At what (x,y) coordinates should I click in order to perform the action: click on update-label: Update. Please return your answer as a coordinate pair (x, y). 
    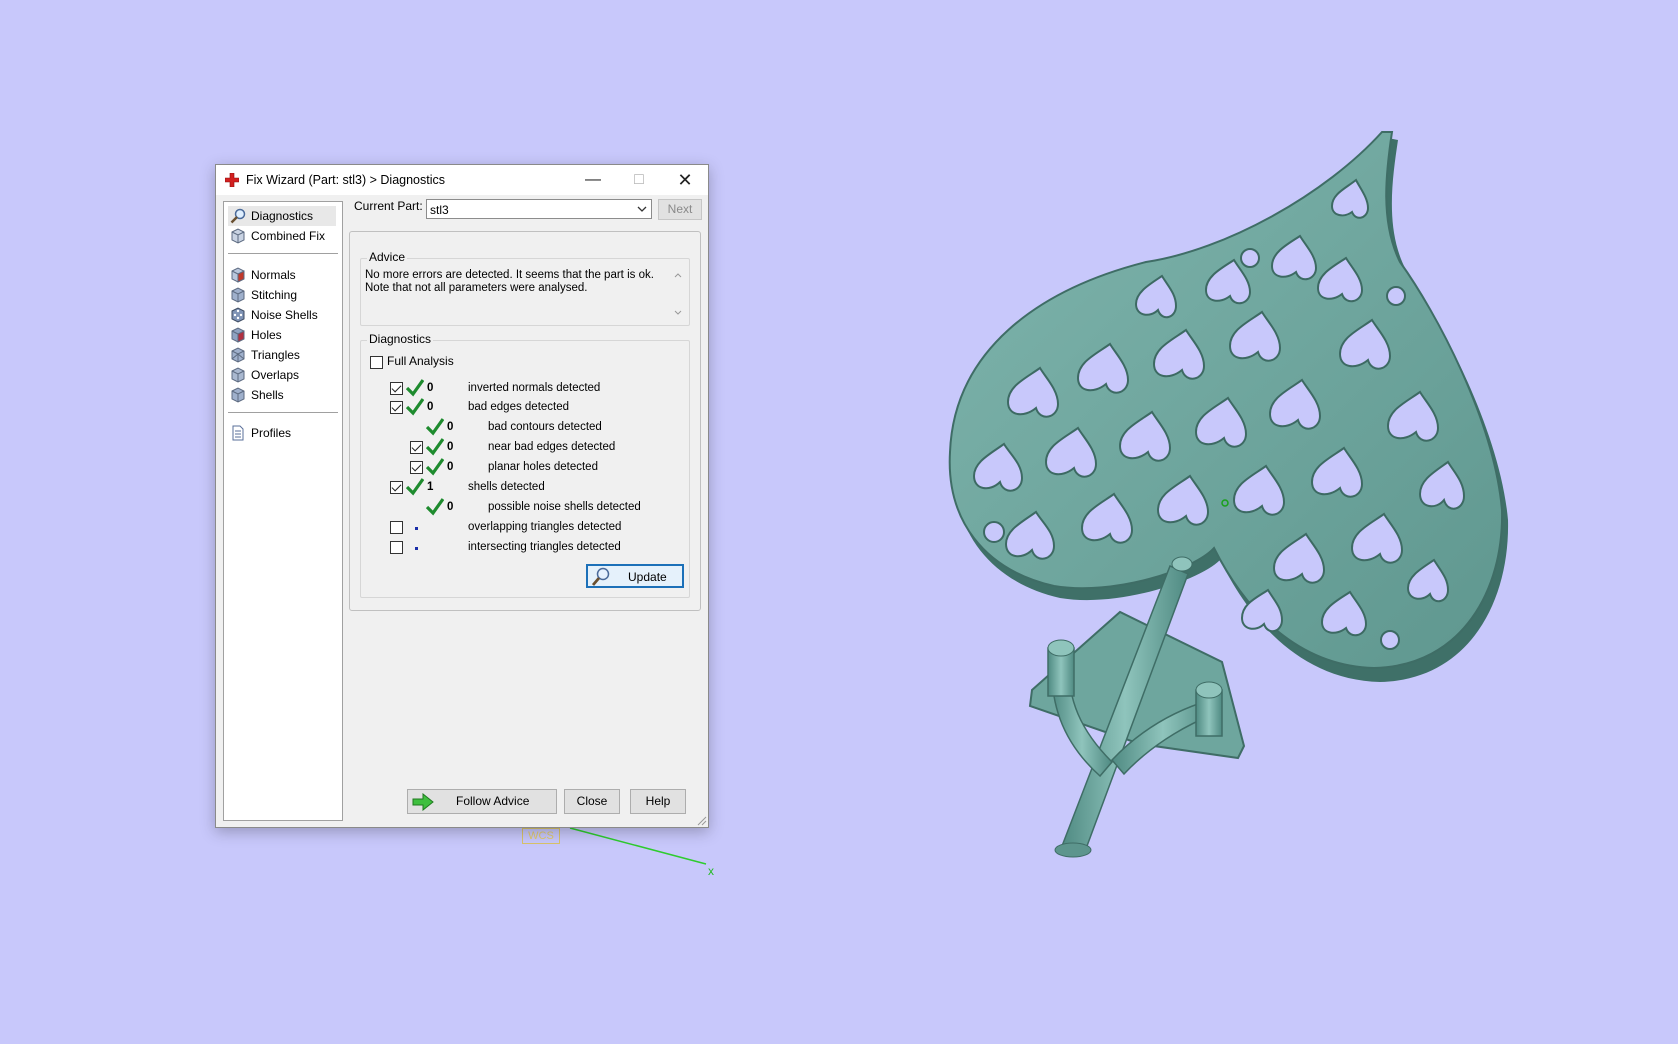
    Looking at the image, I should click on (647, 577).